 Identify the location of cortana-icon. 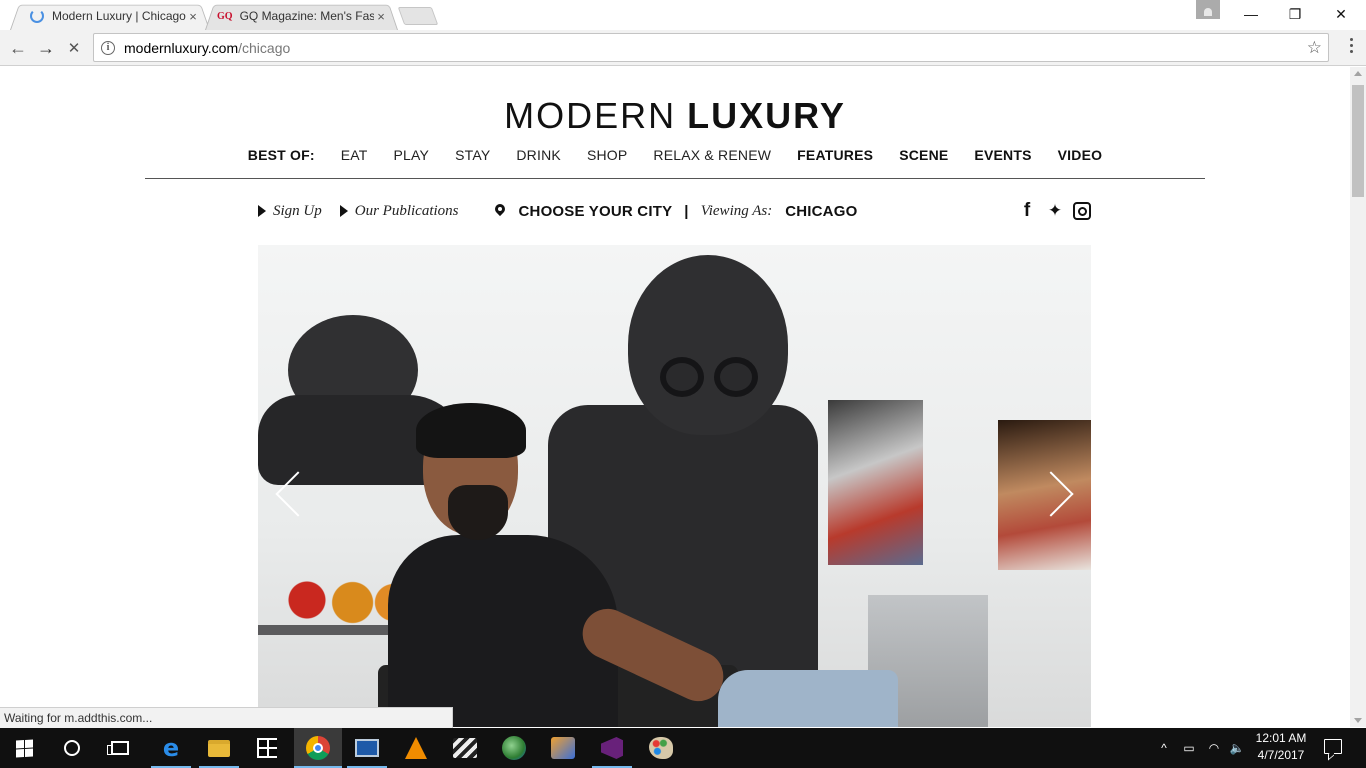
(72, 748).